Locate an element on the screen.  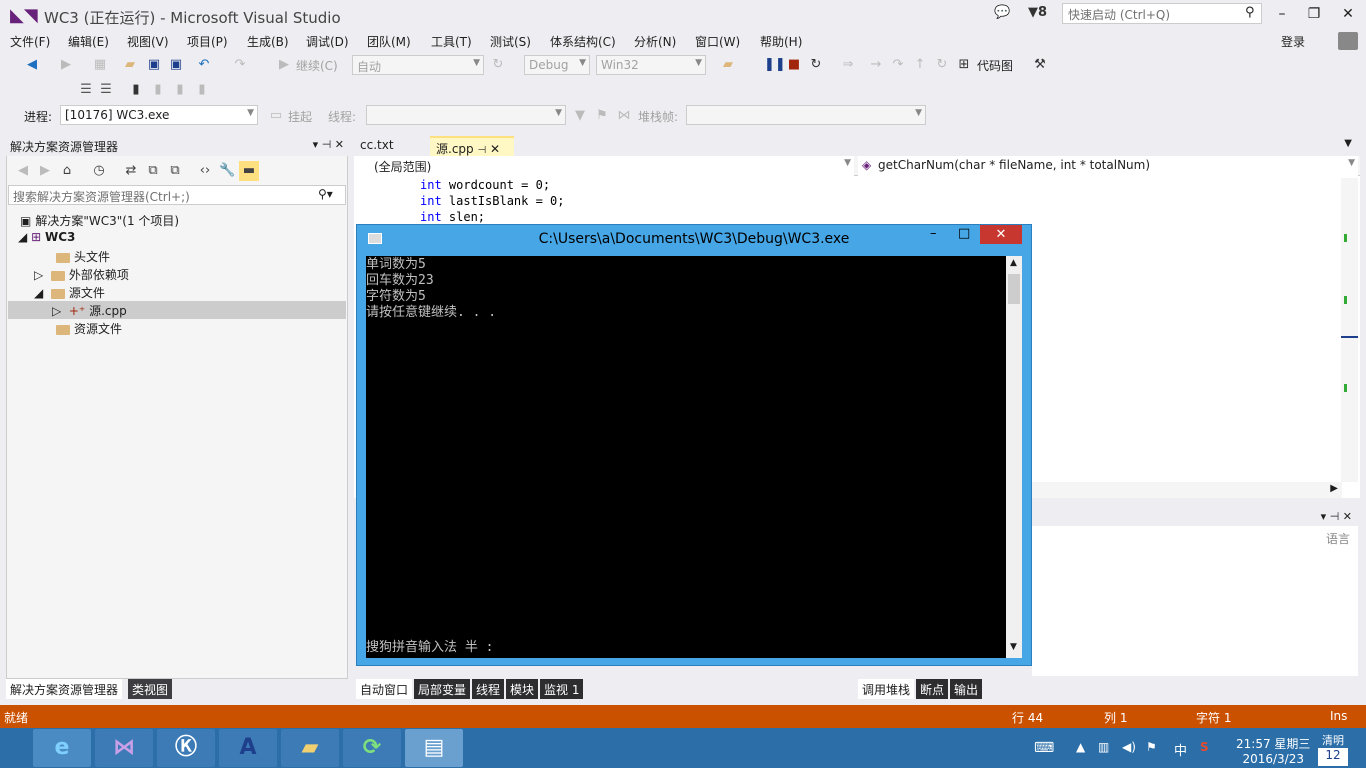
comment-icon: ☰ is located at coordinates (86, 90).